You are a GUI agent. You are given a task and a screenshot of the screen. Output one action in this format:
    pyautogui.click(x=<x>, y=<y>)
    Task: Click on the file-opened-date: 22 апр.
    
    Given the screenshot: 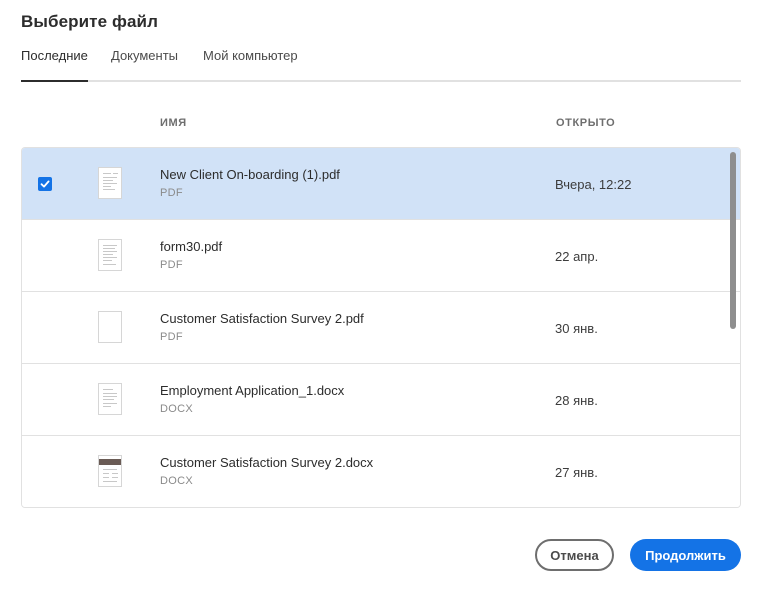 What is the action you would take?
    pyautogui.click(x=577, y=256)
    